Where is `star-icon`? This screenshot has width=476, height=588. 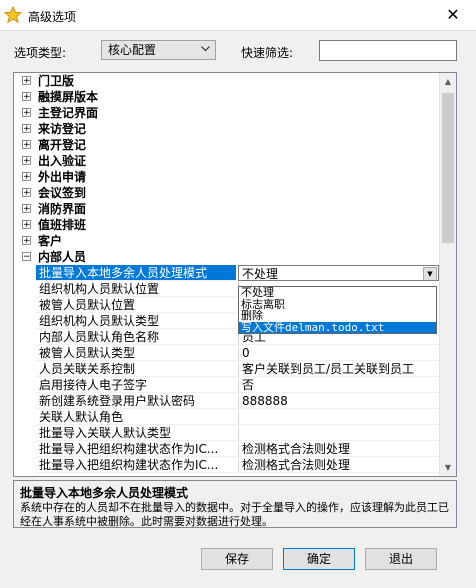
star-icon is located at coordinates (13, 15).